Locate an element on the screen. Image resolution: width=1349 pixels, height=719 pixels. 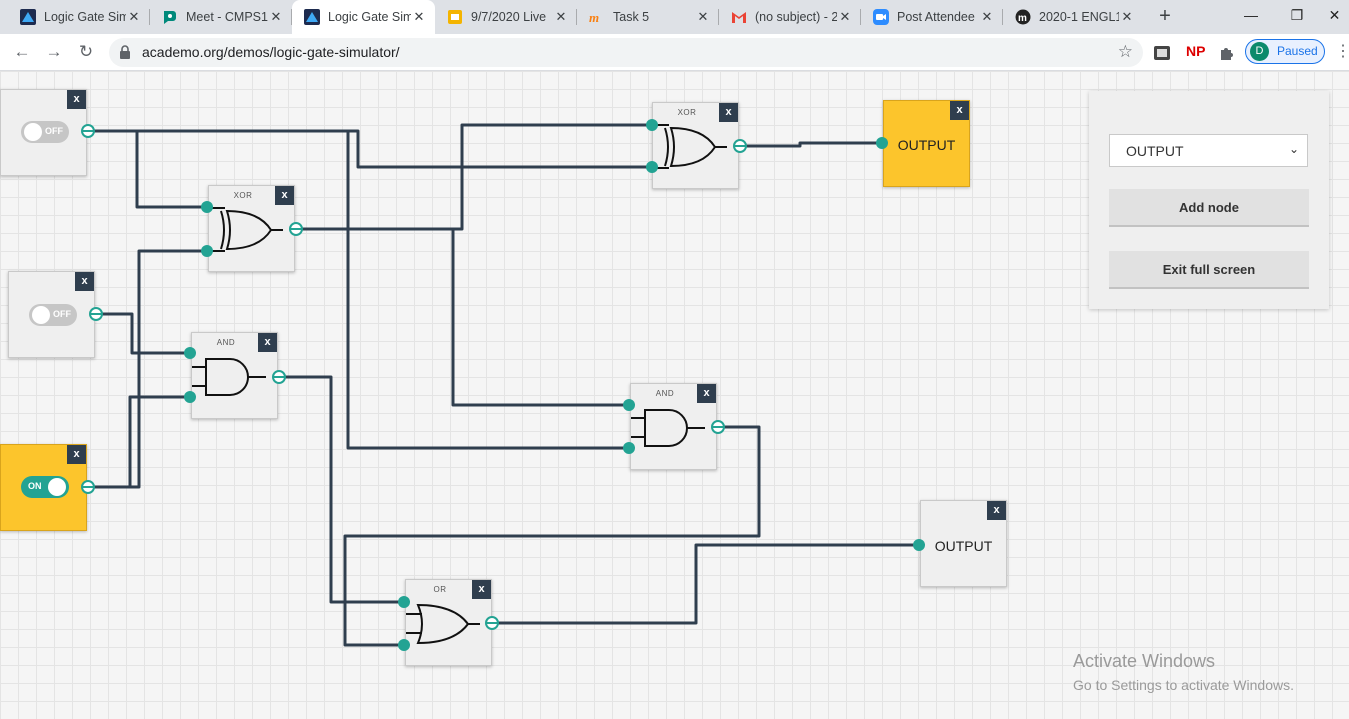
or-gate-node: OR x is located at coordinates (448, 622).